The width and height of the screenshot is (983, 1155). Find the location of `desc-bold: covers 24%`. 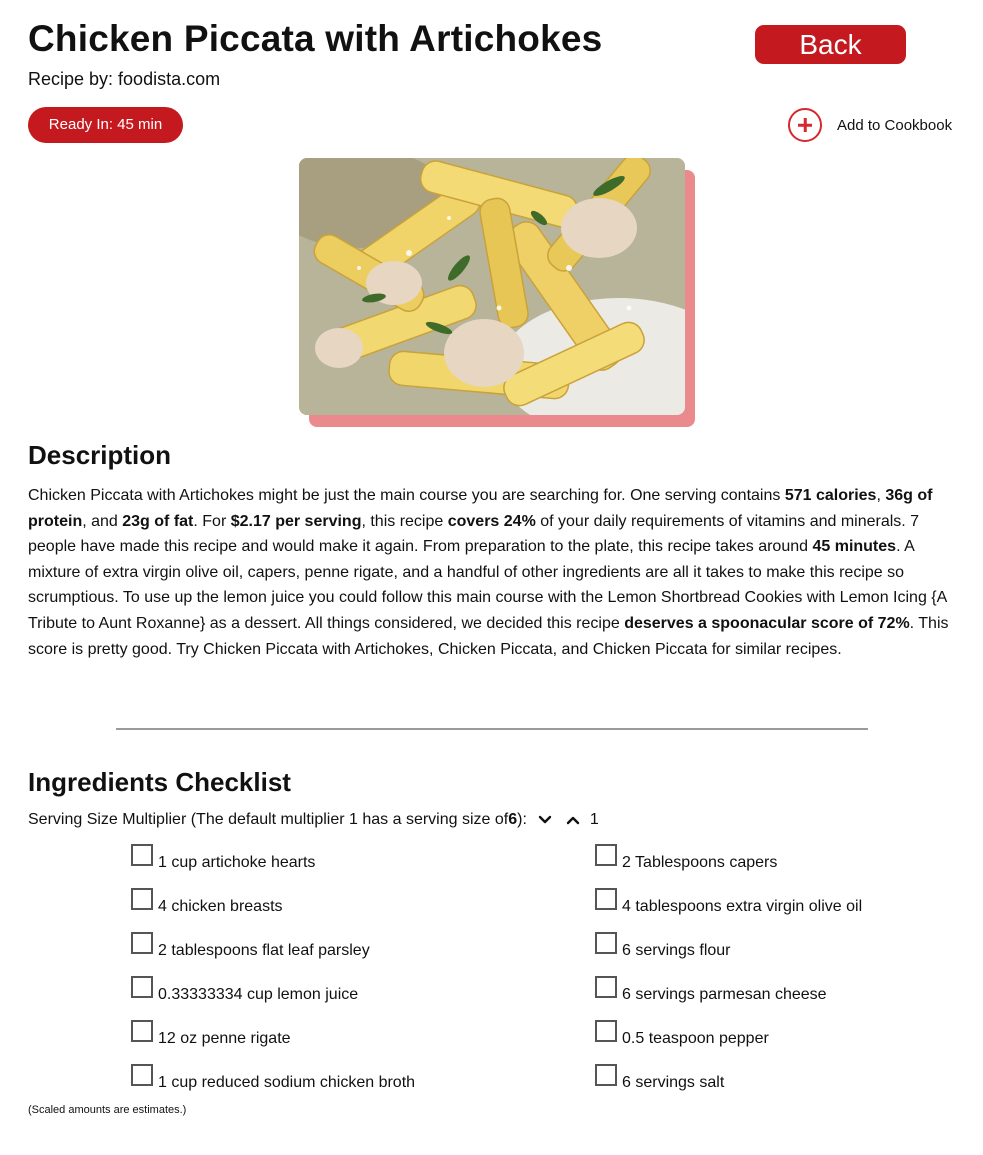

desc-bold: covers 24% is located at coordinates (491, 521).